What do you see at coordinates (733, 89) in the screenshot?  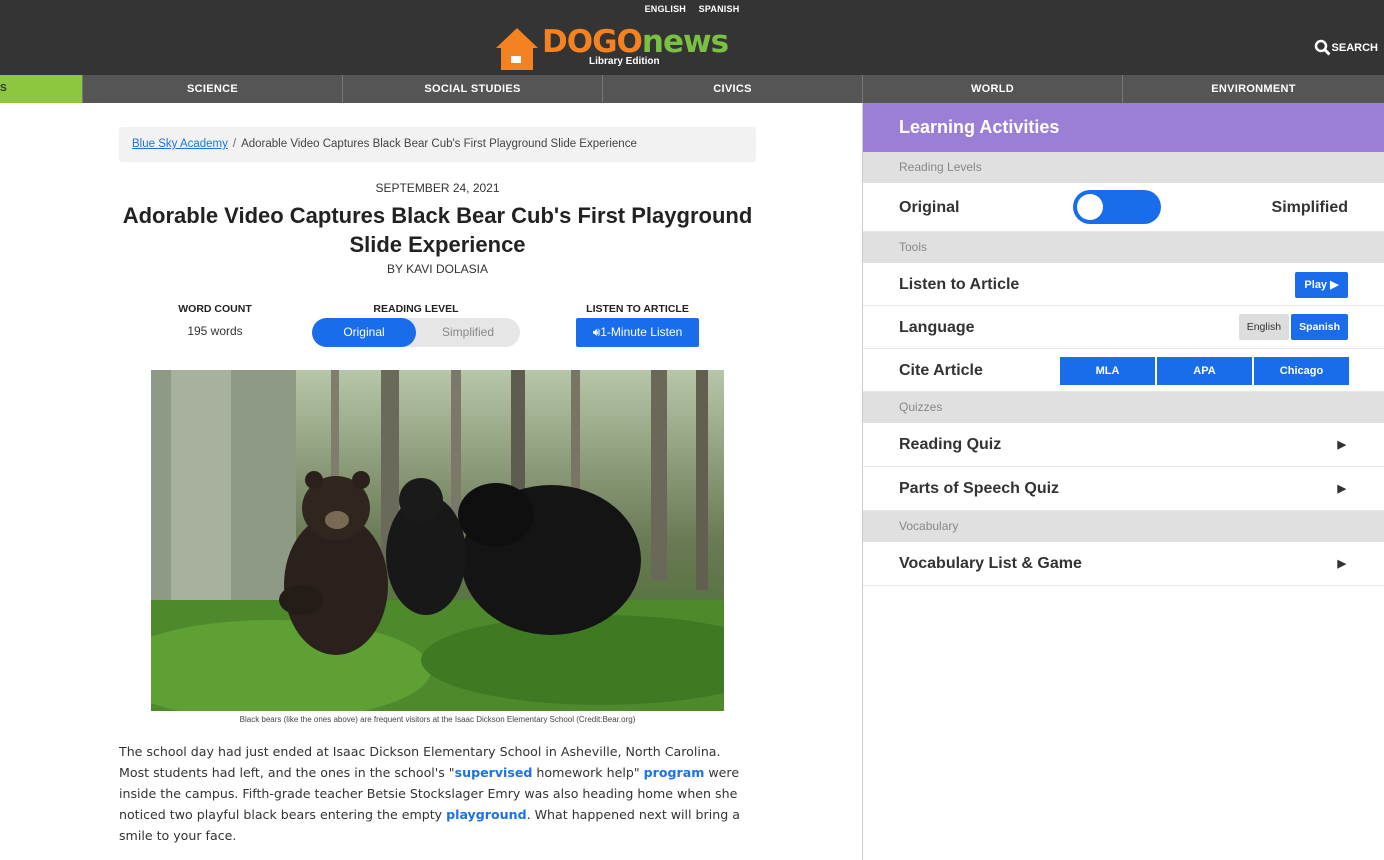 I see `nav-item-civics: CIVICS` at bounding box center [733, 89].